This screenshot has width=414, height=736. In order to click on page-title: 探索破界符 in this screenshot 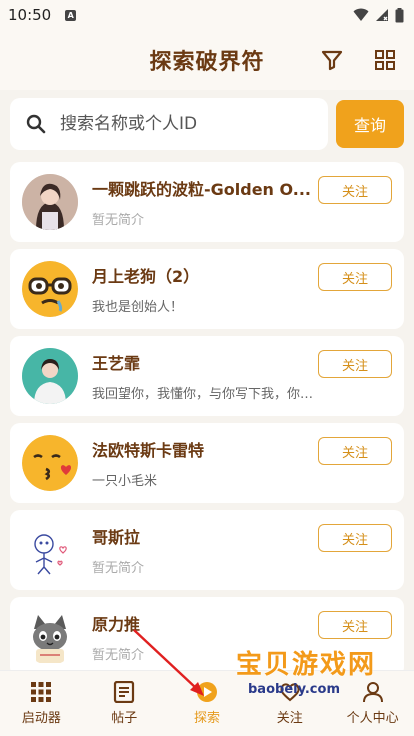, I will do `click(207, 62)`.